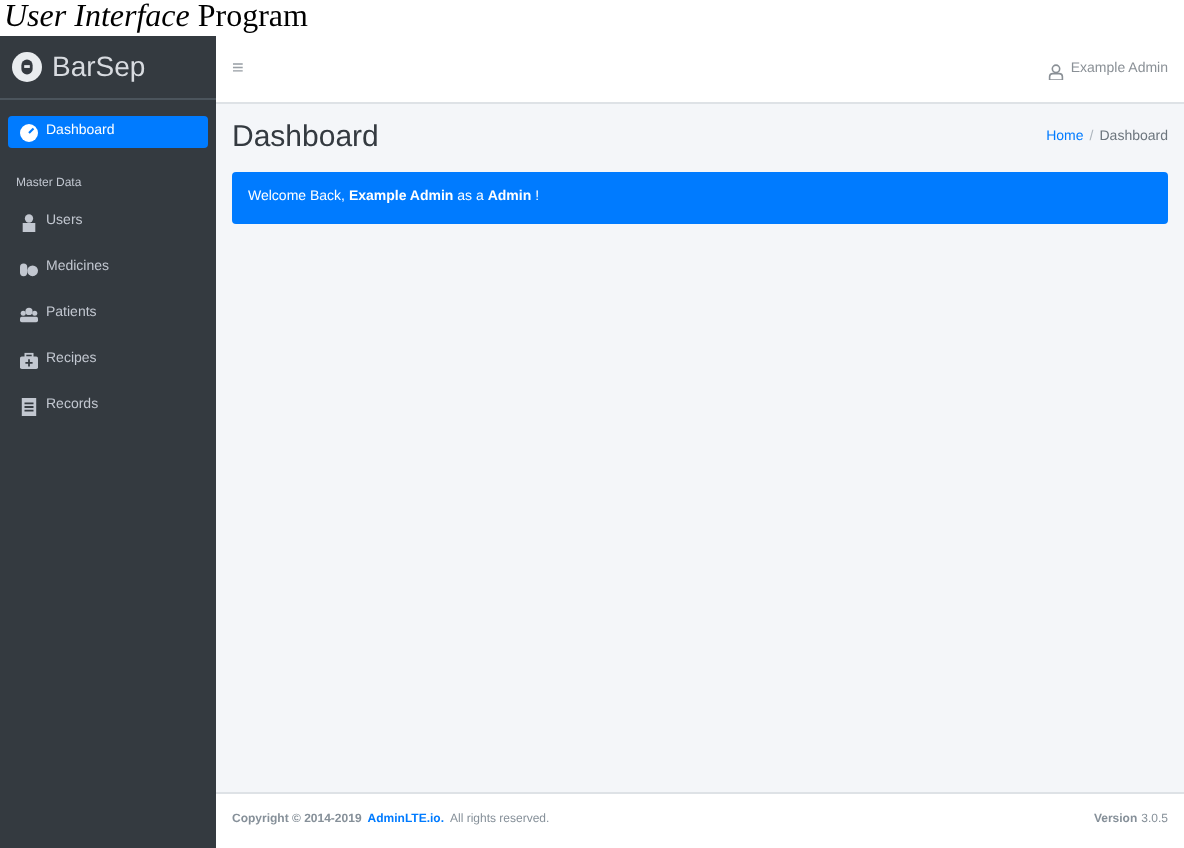 The image size is (1184, 848). I want to click on gauge-icon, so click(29, 132).